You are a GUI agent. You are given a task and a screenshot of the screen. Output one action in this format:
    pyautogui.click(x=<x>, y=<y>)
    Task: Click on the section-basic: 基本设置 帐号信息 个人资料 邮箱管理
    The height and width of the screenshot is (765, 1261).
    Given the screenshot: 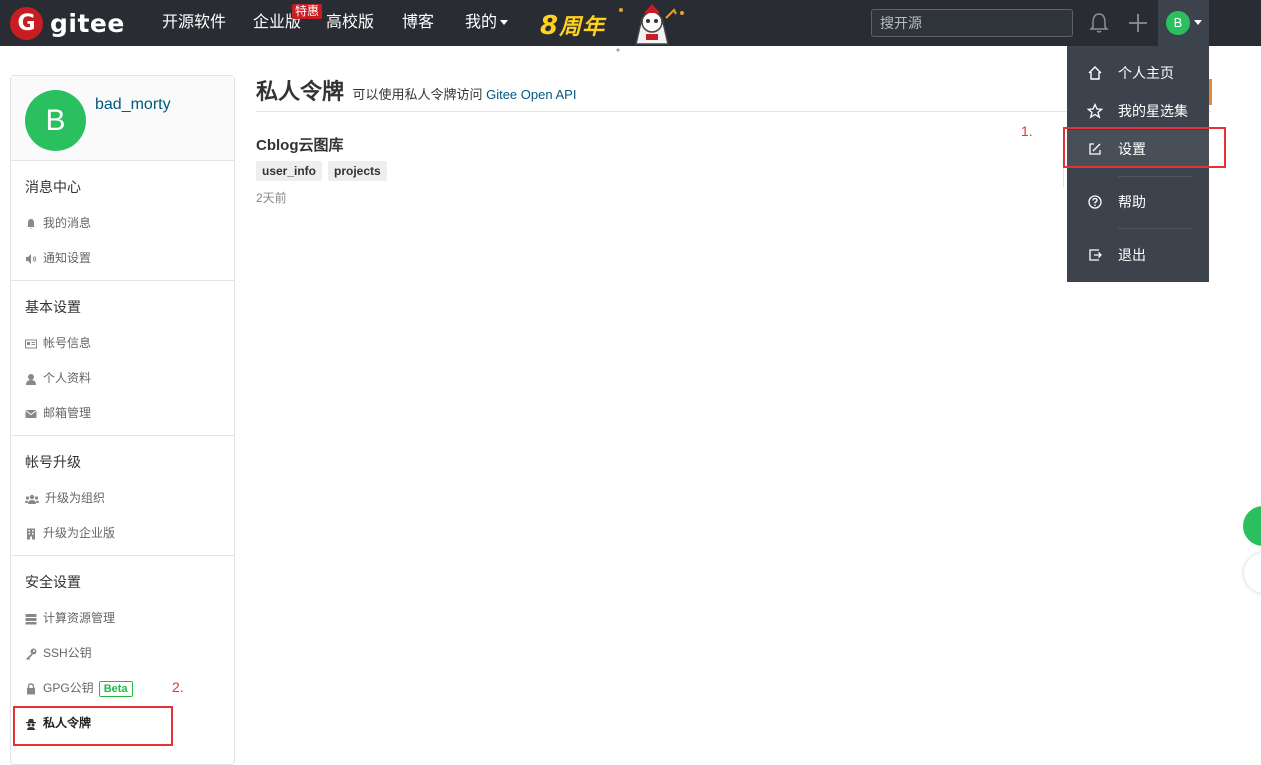 What is the action you would take?
    pyautogui.click(x=122, y=358)
    